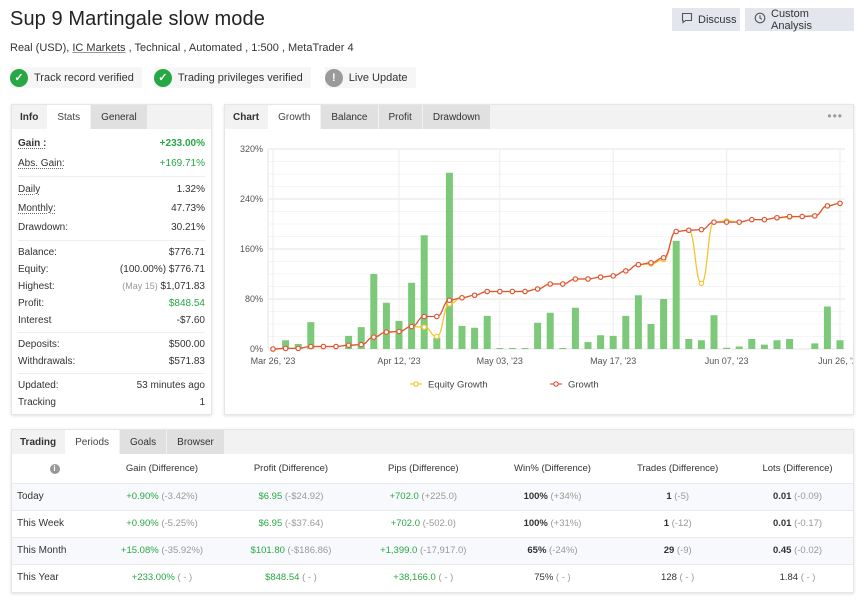 This screenshot has width=864, height=600. What do you see at coordinates (791, 19) in the screenshot?
I see `custom-analysis-label: Custom Analysis` at bounding box center [791, 19].